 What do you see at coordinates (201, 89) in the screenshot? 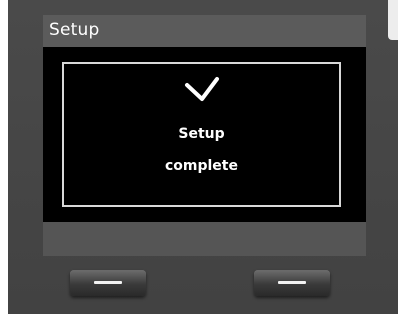
I see `checkmark-icon` at bounding box center [201, 89].